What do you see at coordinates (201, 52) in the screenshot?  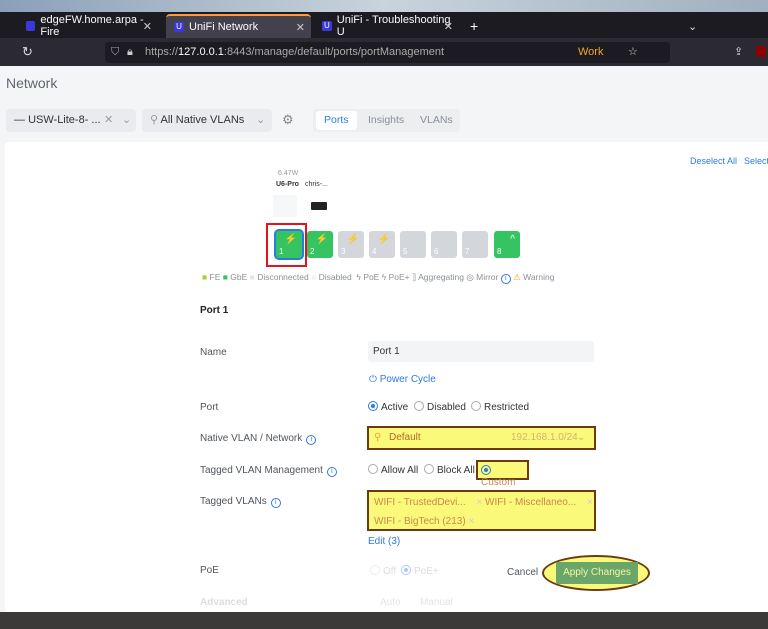 I see `url-host: 127.0.0.1` at bounding box center [201, 52].